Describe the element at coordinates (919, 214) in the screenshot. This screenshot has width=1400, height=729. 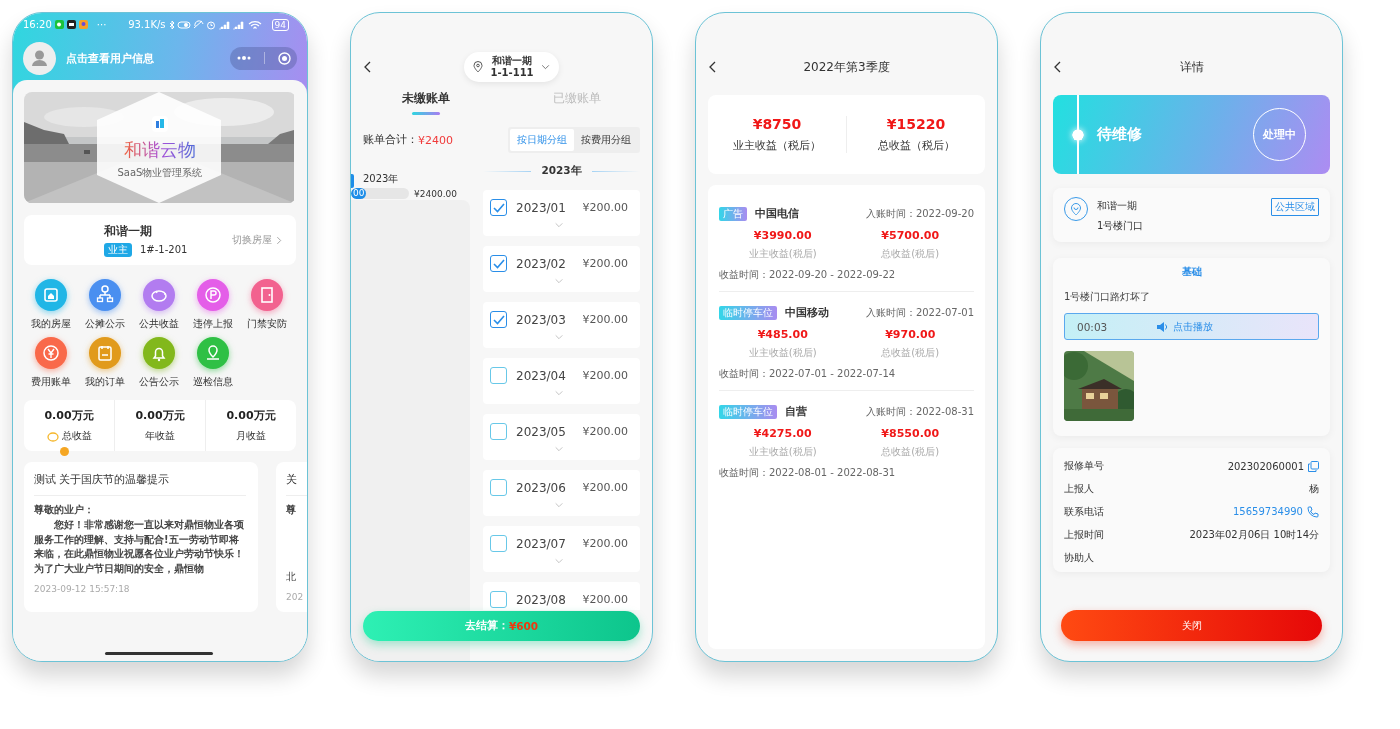
I see `posted-date: 入账时间：2022-09-20` at that location.